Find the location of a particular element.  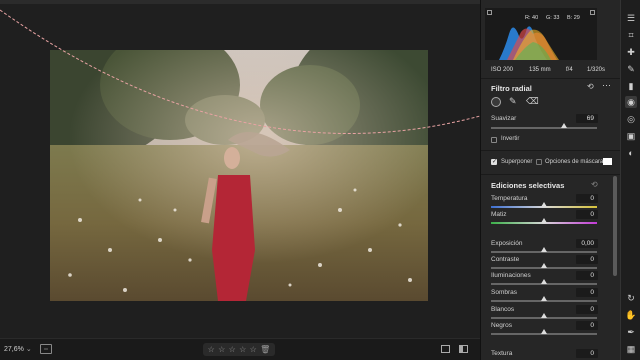

histogram-graph is located at coordinates (529, 43).